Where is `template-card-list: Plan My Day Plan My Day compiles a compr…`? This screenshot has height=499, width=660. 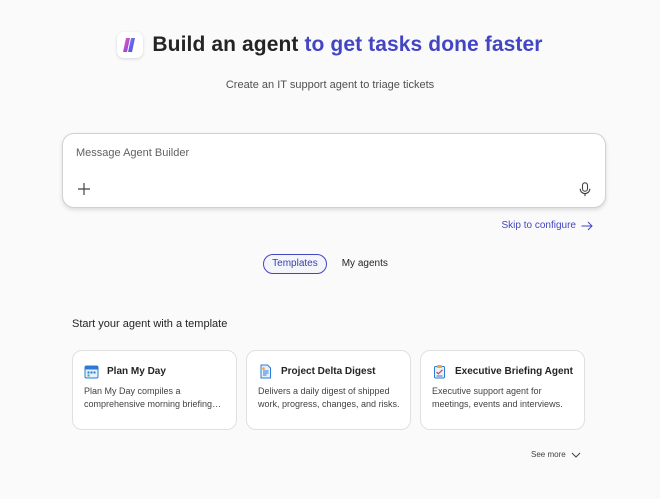
template-card-list: Plan My Day Plan My Day compiles a compr… is located at coordinates (328, 390).